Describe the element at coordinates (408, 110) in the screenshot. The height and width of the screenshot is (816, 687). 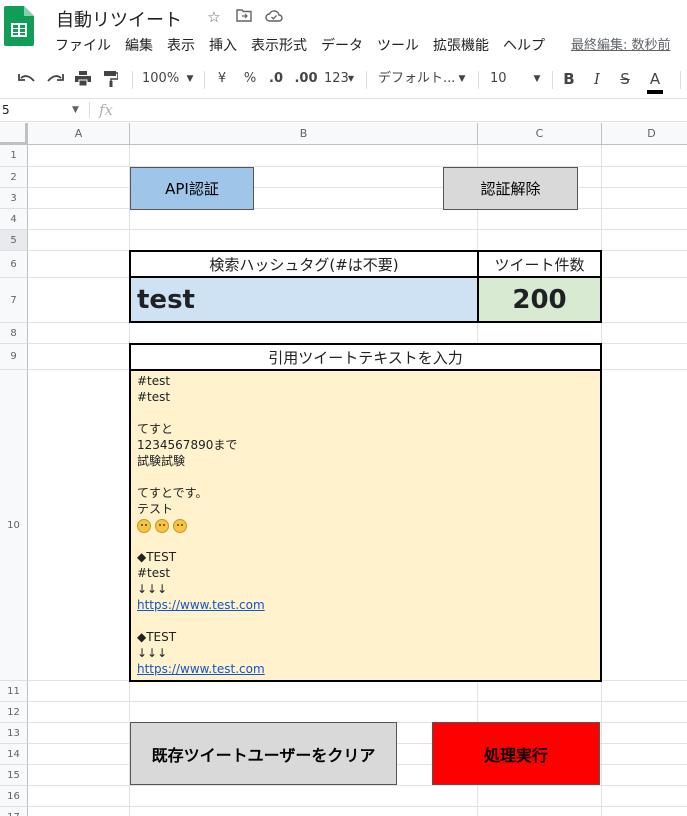
I see `formula-input` at that location.